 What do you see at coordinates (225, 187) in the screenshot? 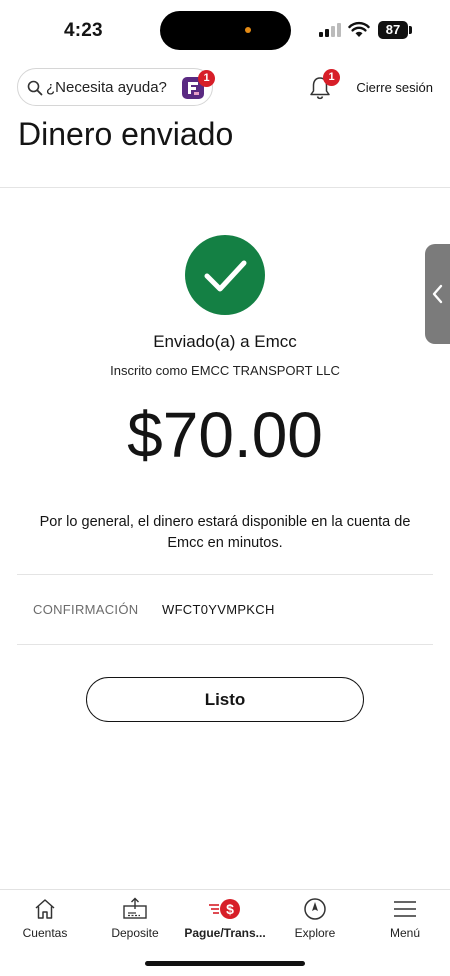
I see `title-divider` at bounding box center [225, 187].